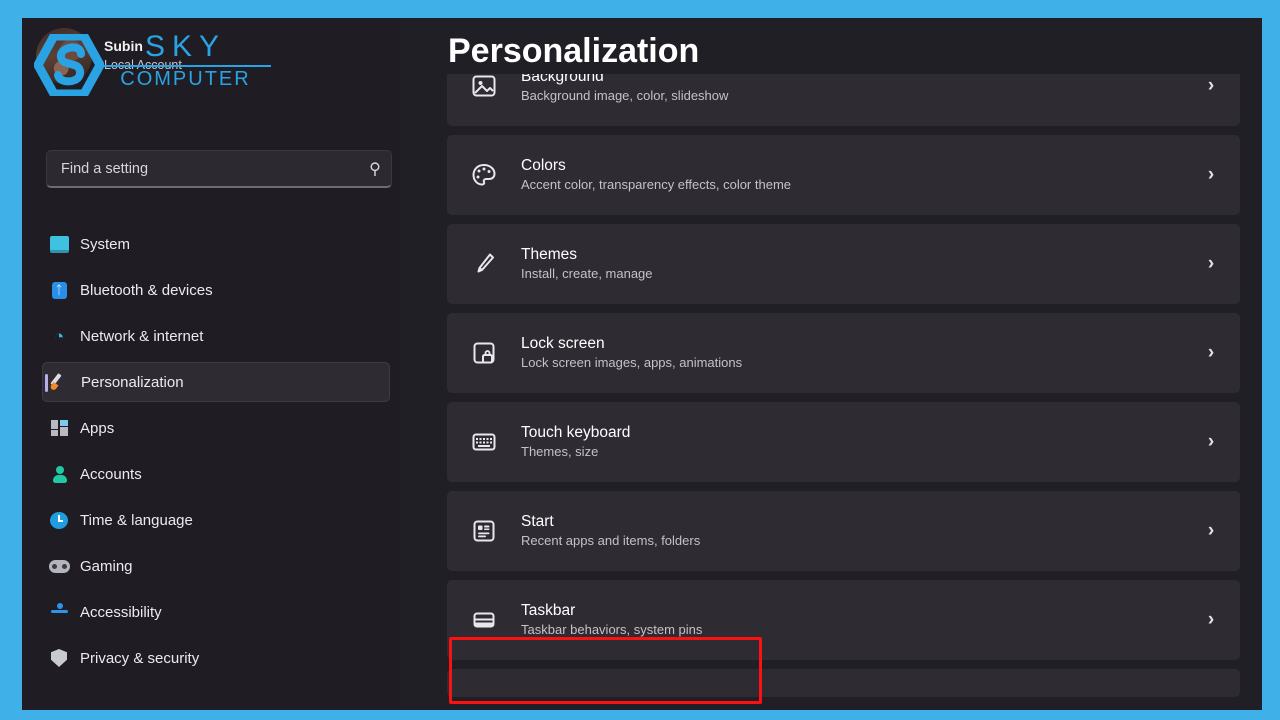 The width and height of the screenshot is (1280, 720). Describe the element at coordinates (216, 428) in the screenshot. I see `sidebar-item-apps: Apps` at that location.